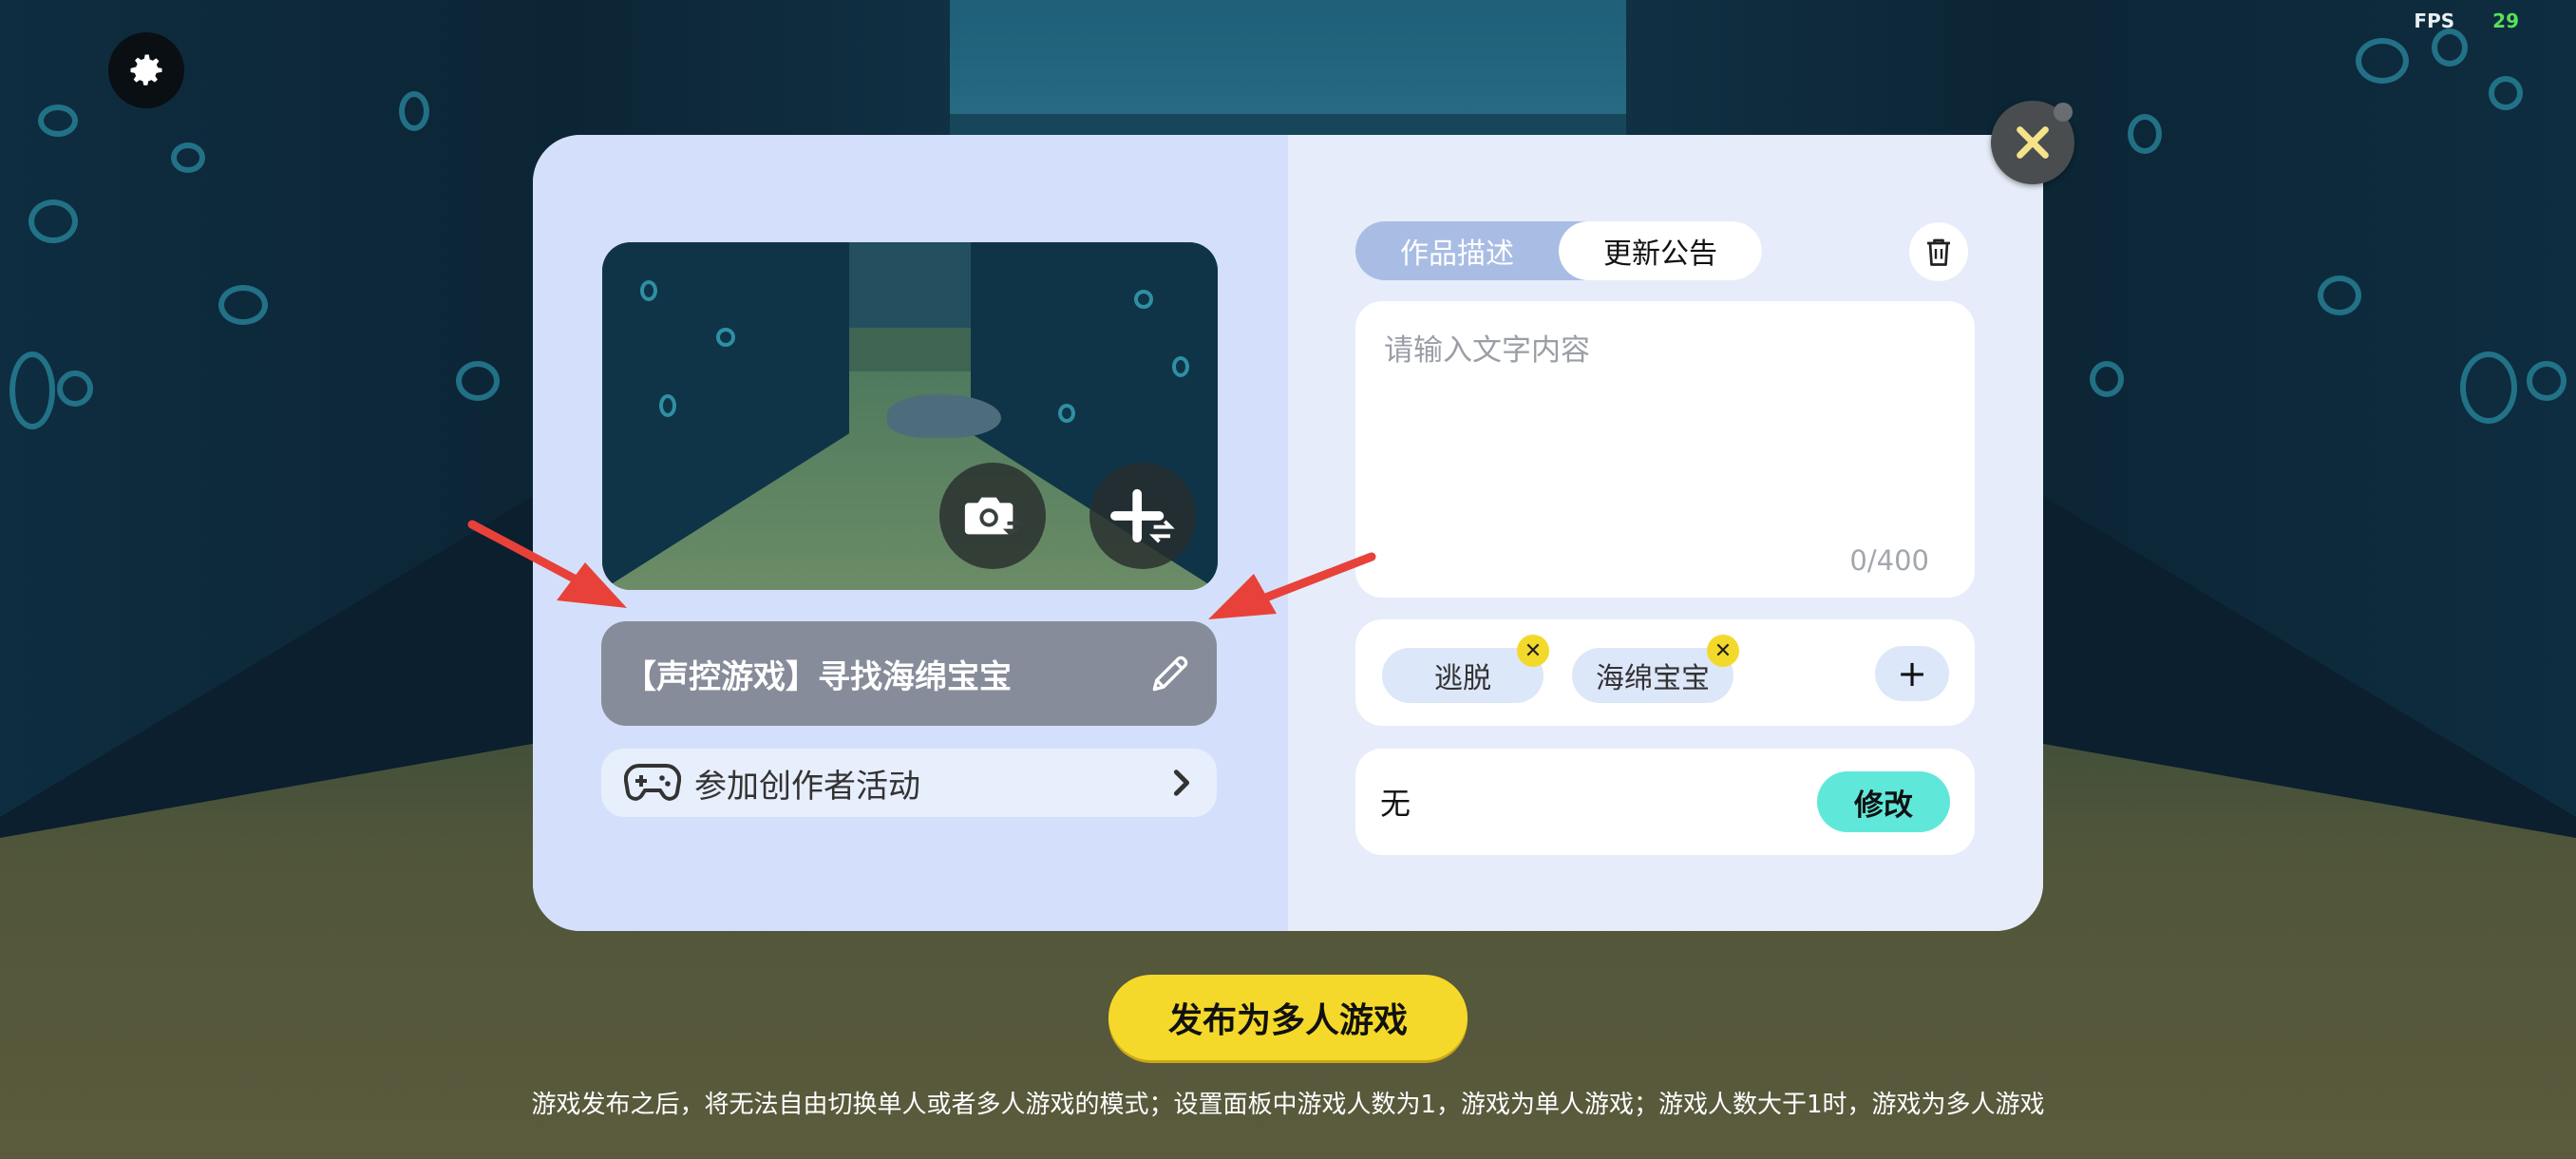  I want to click on creator-activity-row: 参加创作者活动, so click(909, 783).